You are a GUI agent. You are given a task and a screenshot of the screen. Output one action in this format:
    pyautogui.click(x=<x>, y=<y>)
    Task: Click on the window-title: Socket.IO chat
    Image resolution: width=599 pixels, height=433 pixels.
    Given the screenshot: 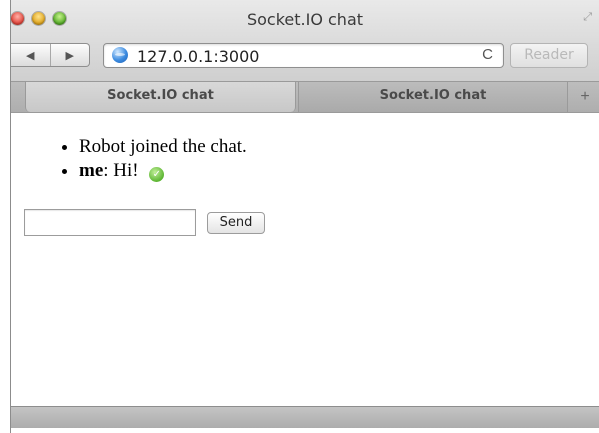 What is the action you would take?
    pyautogui.click(x=305, y=19)
    